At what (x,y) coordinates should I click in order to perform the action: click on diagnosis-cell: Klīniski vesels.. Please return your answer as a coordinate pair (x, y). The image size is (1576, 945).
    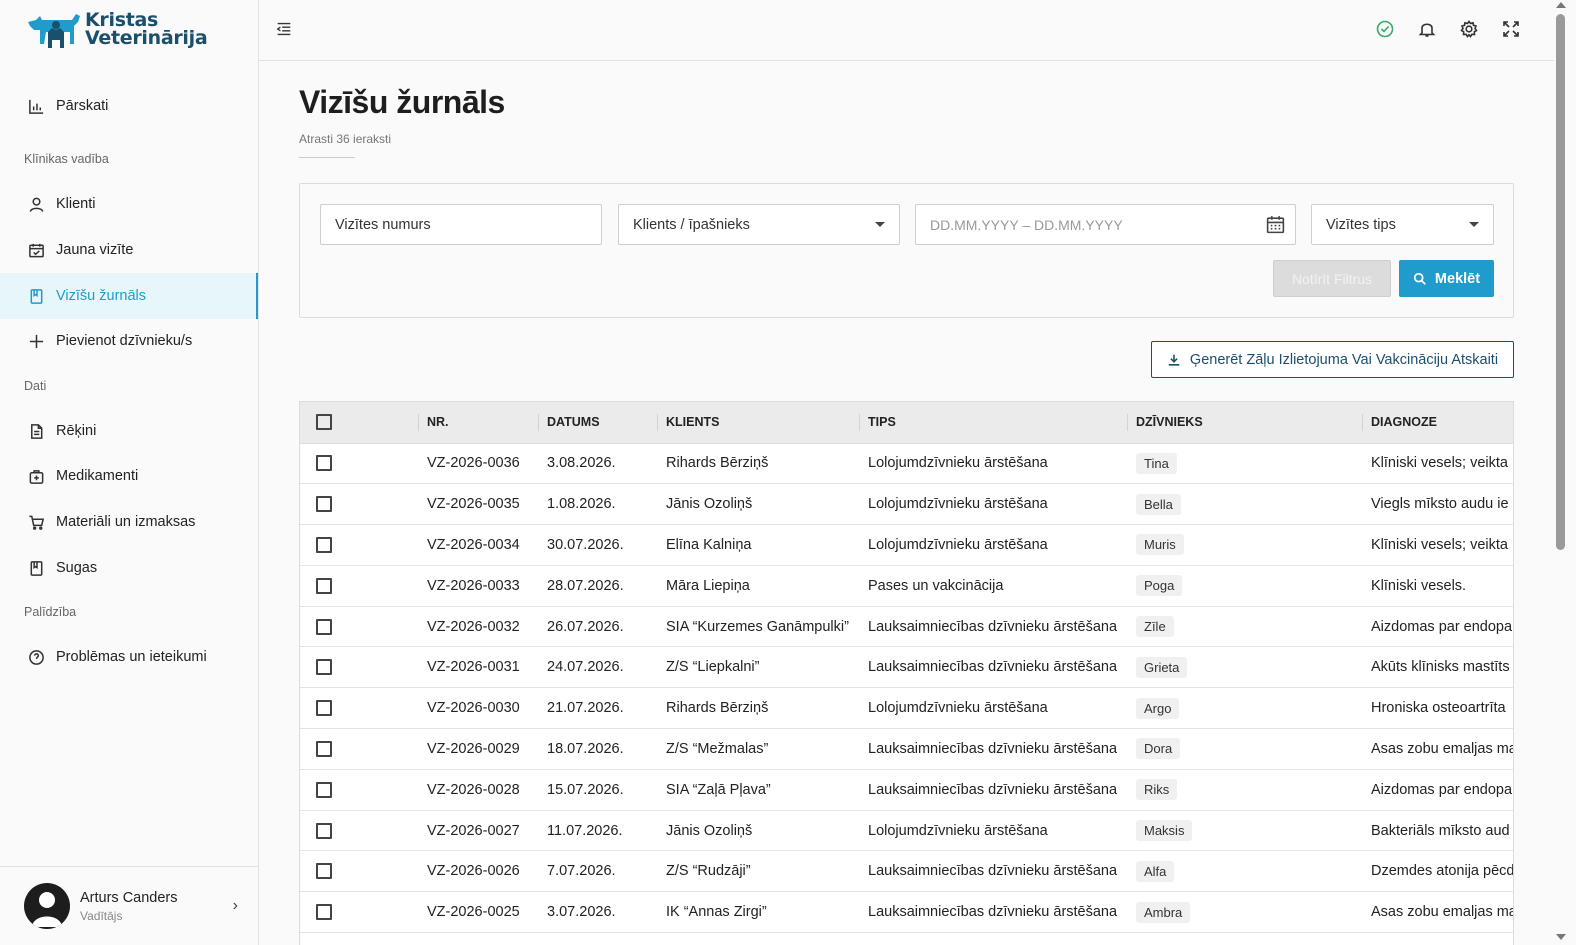
    Looking at the image, I should click on (1437, 586).